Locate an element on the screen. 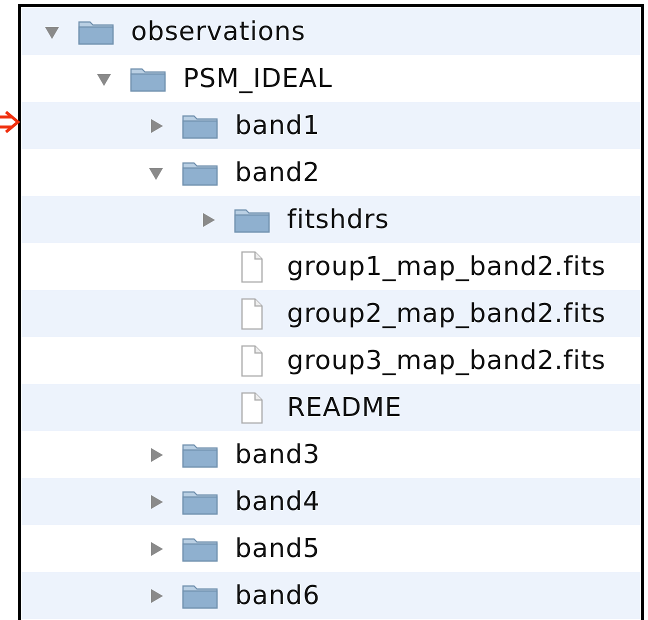 The image size is (648, 620). file-name: README is located at coordinates (344, 407).